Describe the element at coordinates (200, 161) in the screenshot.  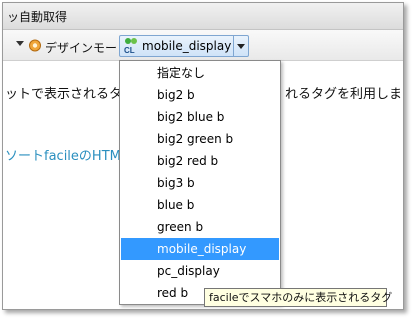
I see `dropdown-option: big2 red b` at that location.